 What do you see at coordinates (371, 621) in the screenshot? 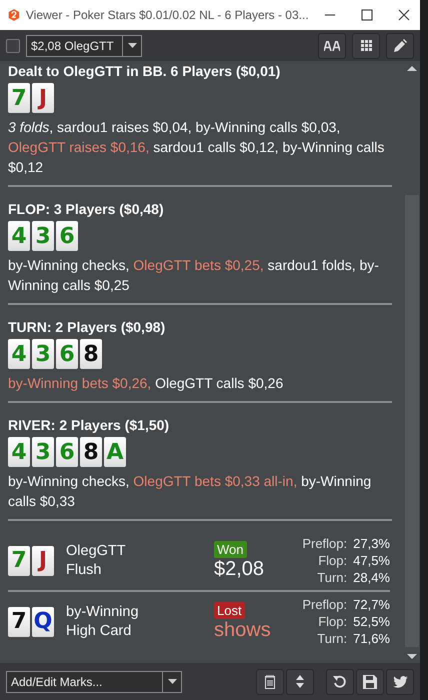
I see `equity-value: 52,5%` at bounding box center [371, 621].